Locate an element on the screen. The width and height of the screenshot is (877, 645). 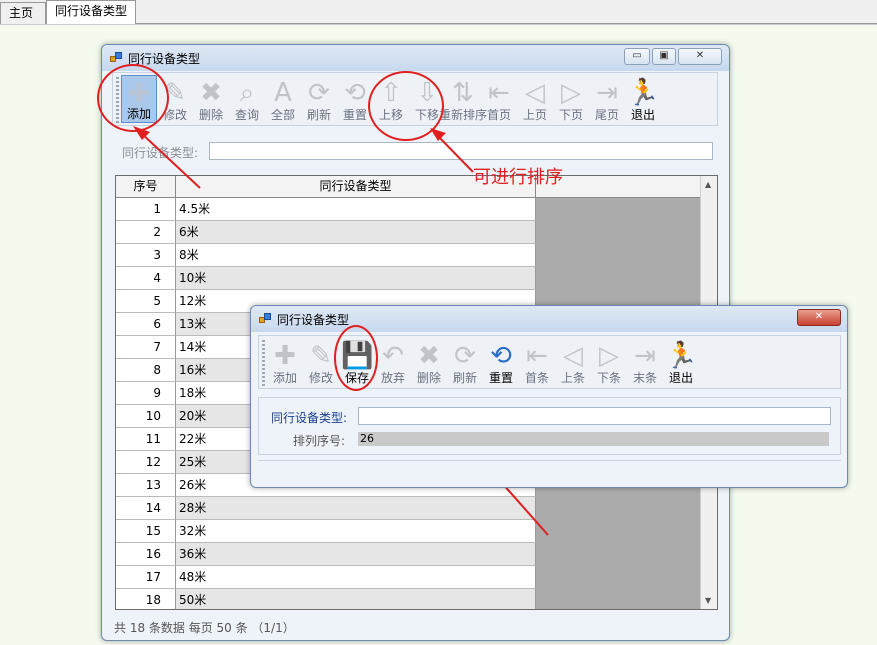
dialog-close-button: ✕ is located at coordinates (819, 317).